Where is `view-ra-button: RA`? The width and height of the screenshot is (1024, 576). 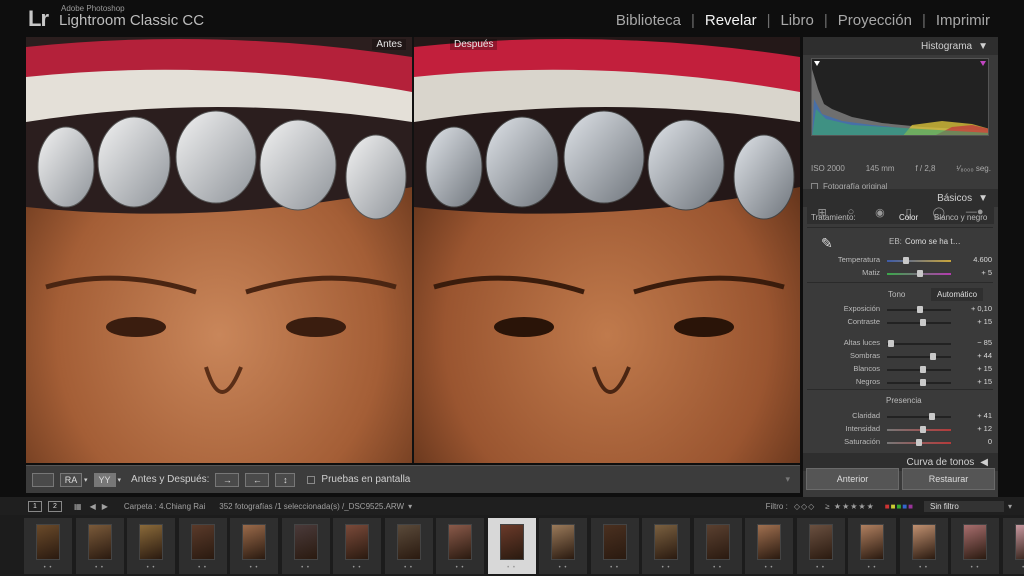
view-ra-button: RA is located at coordinates (71, 479).